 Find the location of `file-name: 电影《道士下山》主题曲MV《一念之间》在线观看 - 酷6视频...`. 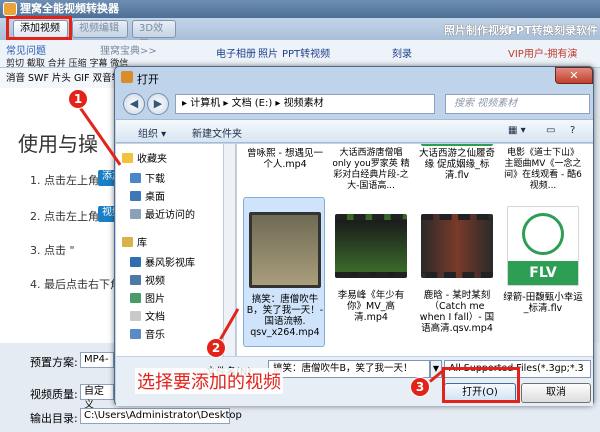

file-name: 电影《道士下山》主题曲MV《一念之间》在线观看 - 酷6视频... is located at coordinates (543, 169).